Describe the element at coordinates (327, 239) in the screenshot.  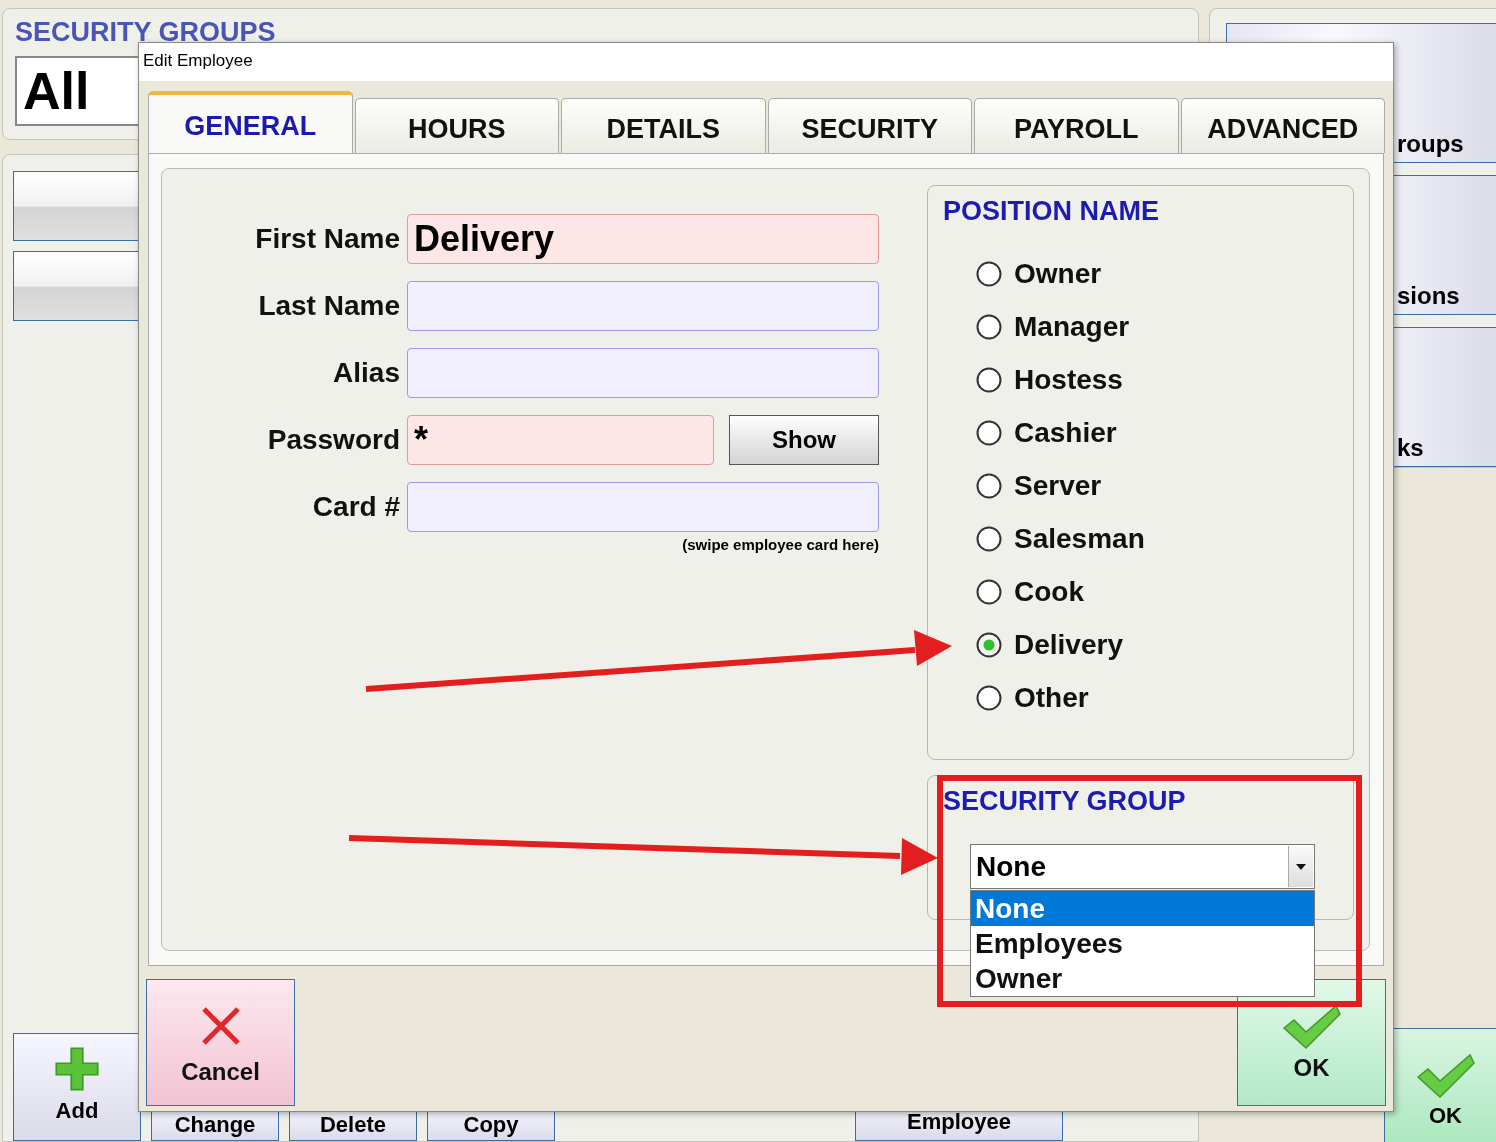
I see `field-label: First Name` at that location.